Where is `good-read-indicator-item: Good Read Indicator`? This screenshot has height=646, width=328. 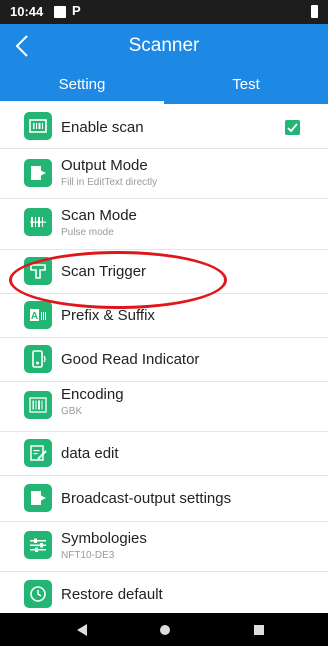
good-read-indicator-item: Good Read Indicator is located at coordinates (164, 359).